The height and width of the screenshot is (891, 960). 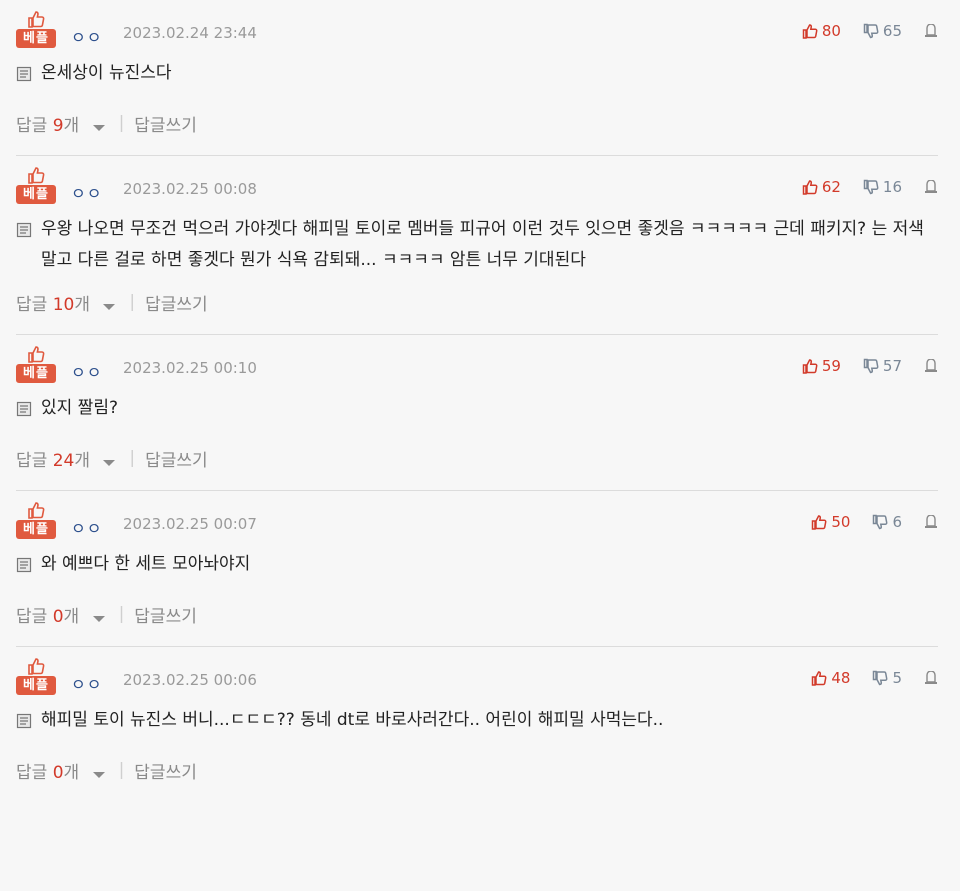 What do you see at coordinates (190, 368) in the screenshot?
I see `comment-date: 2023.02.25 00:10` at bounding box center [190, 368].